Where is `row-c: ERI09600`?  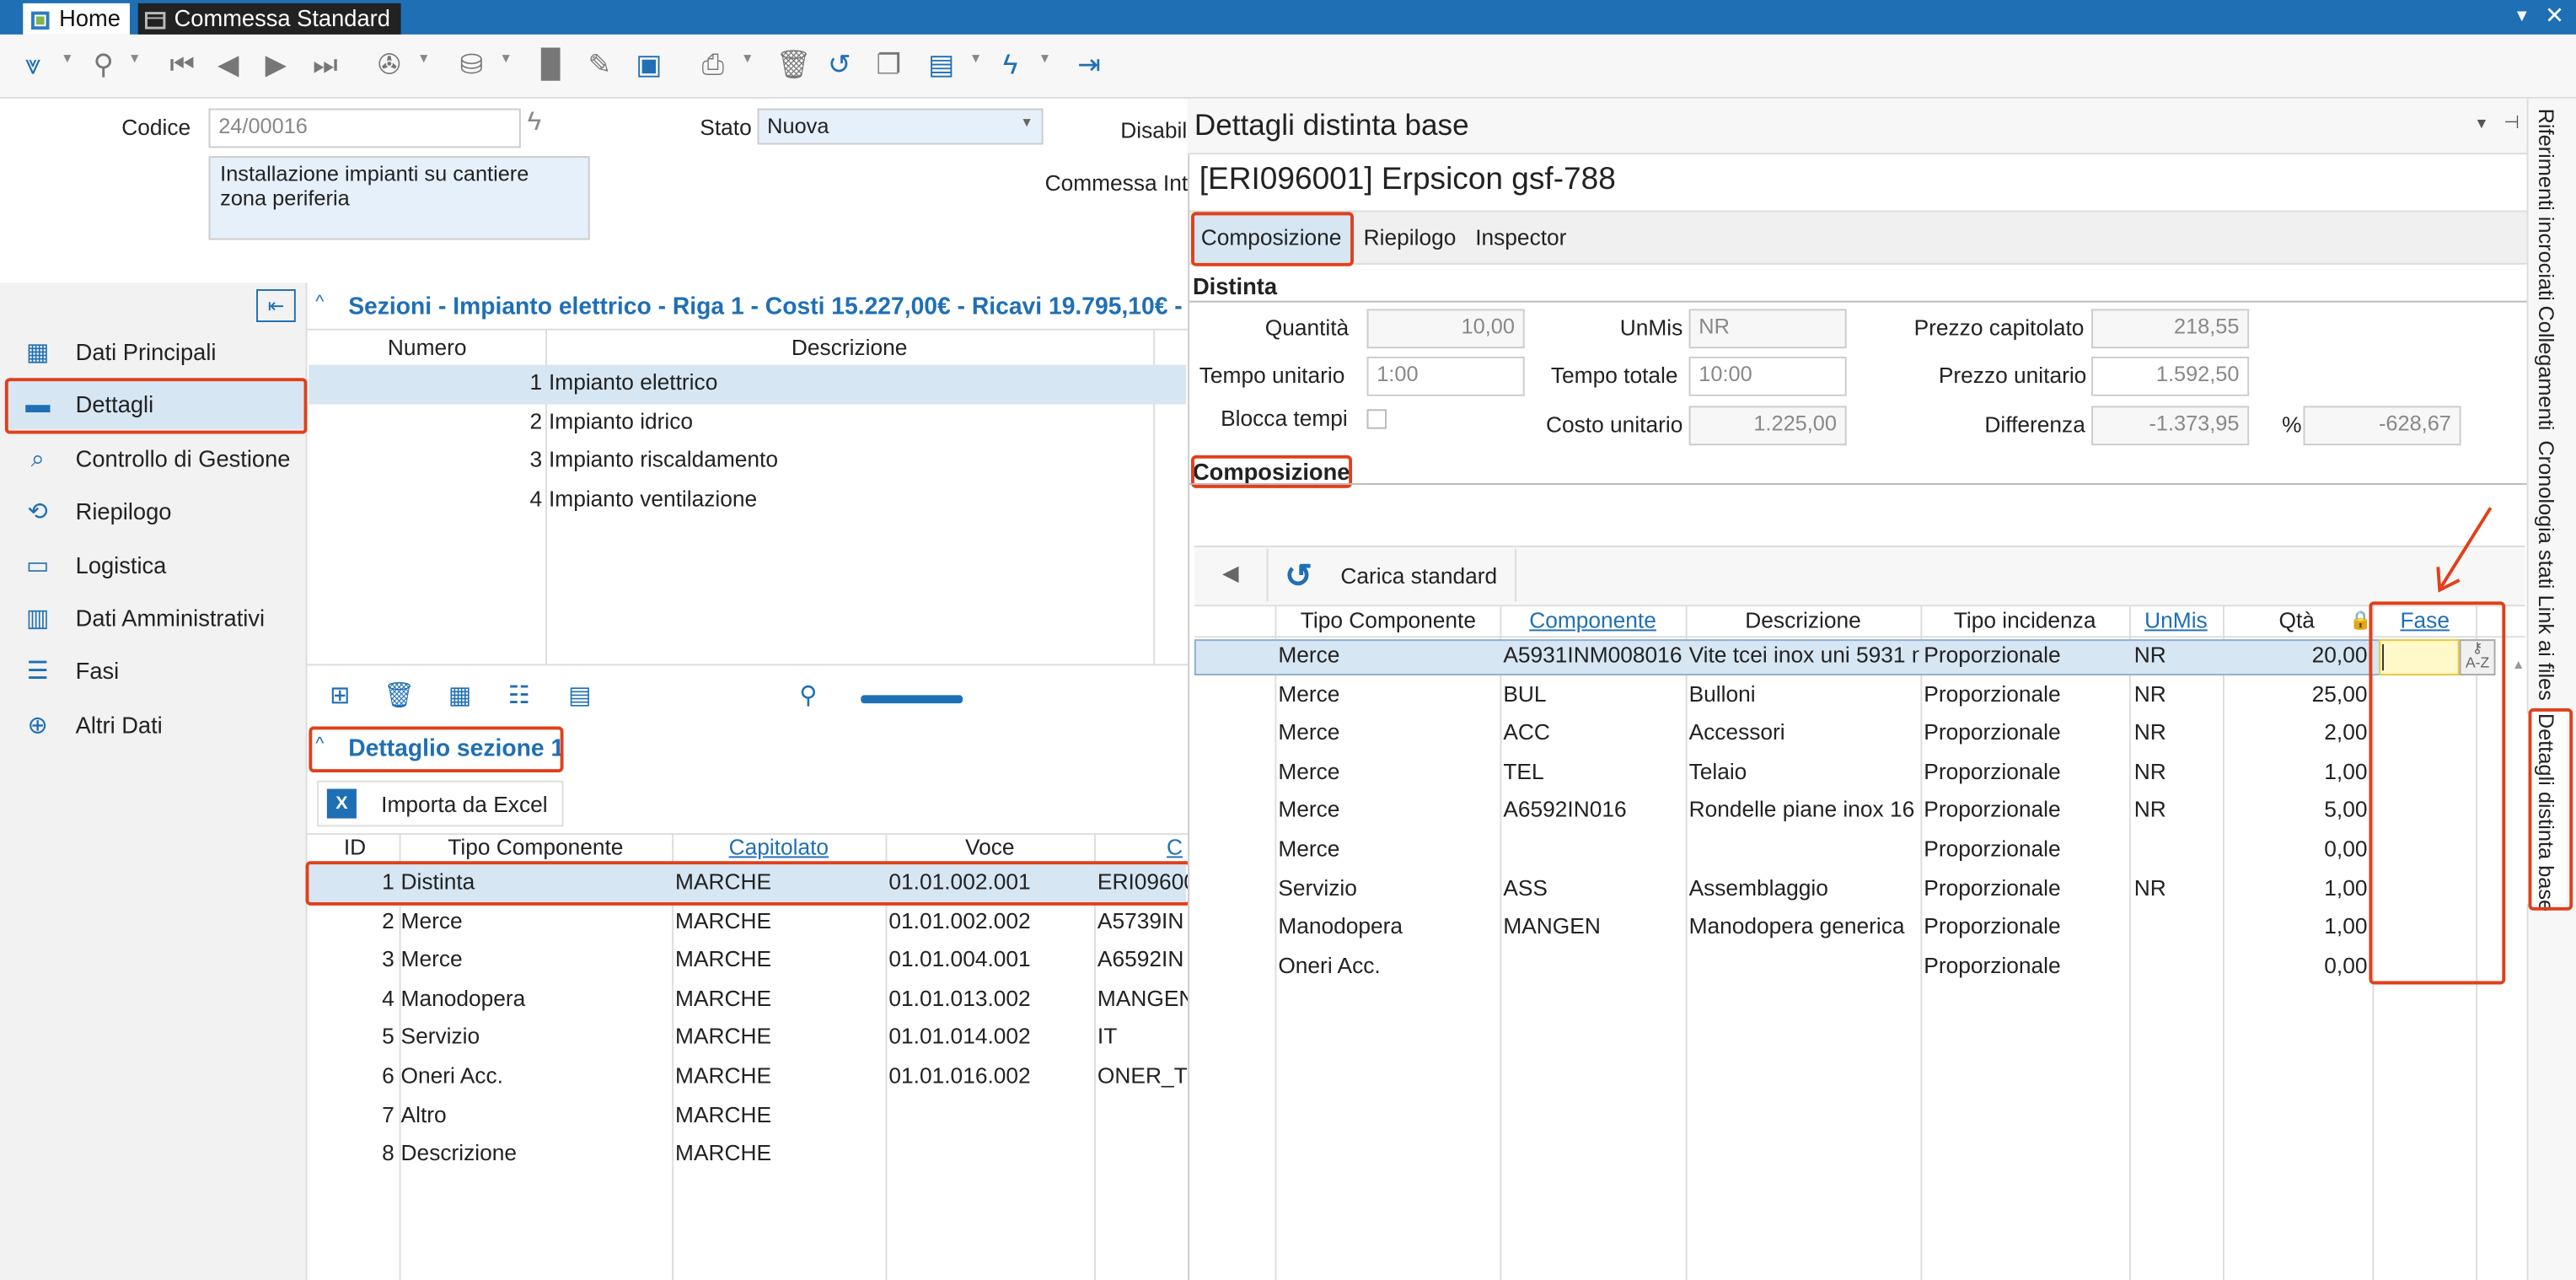 row-c: ERI09600 is located at coordinates (1142, 881).